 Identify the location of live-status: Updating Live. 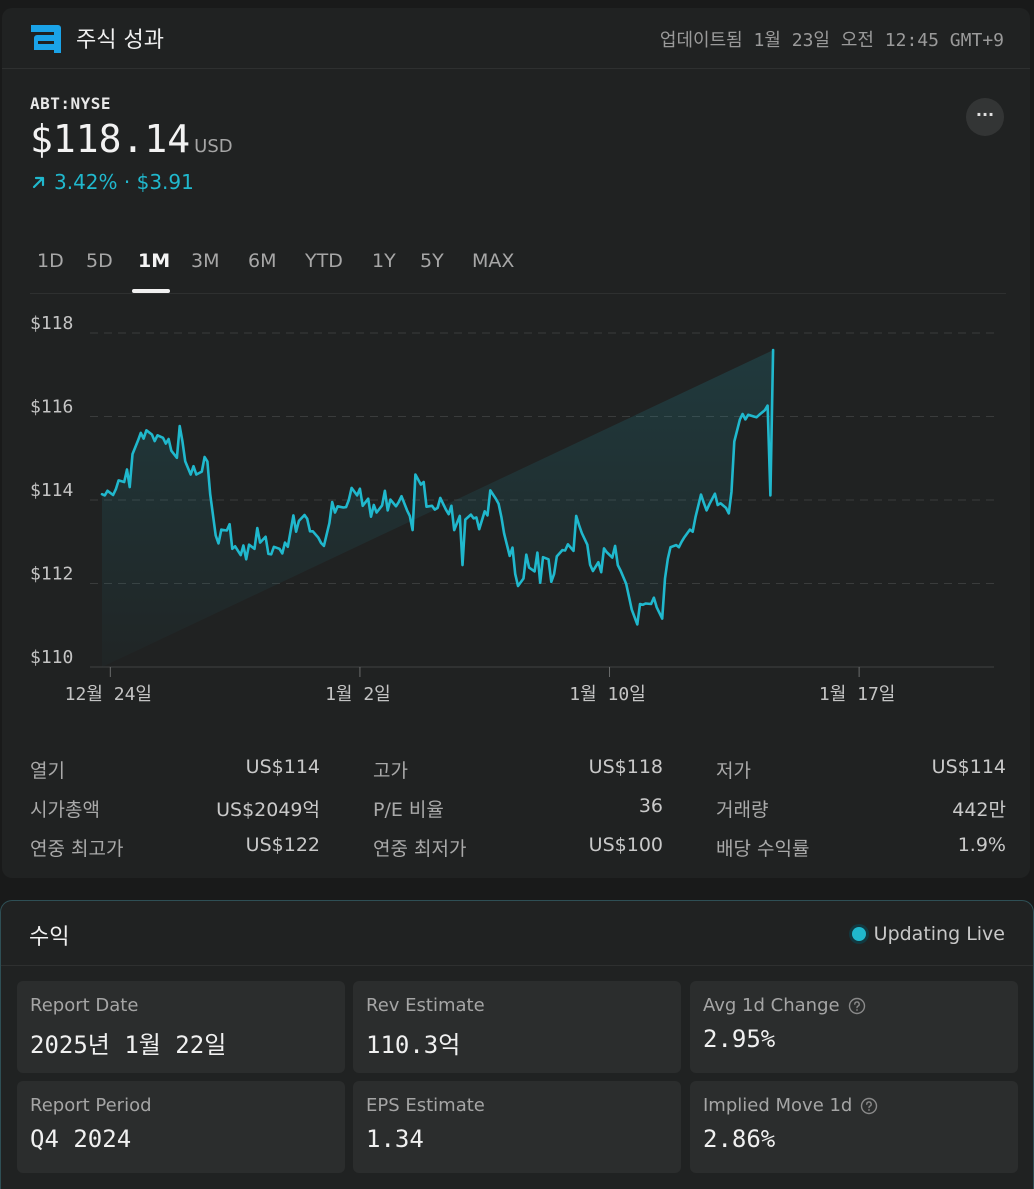
(928, 934).